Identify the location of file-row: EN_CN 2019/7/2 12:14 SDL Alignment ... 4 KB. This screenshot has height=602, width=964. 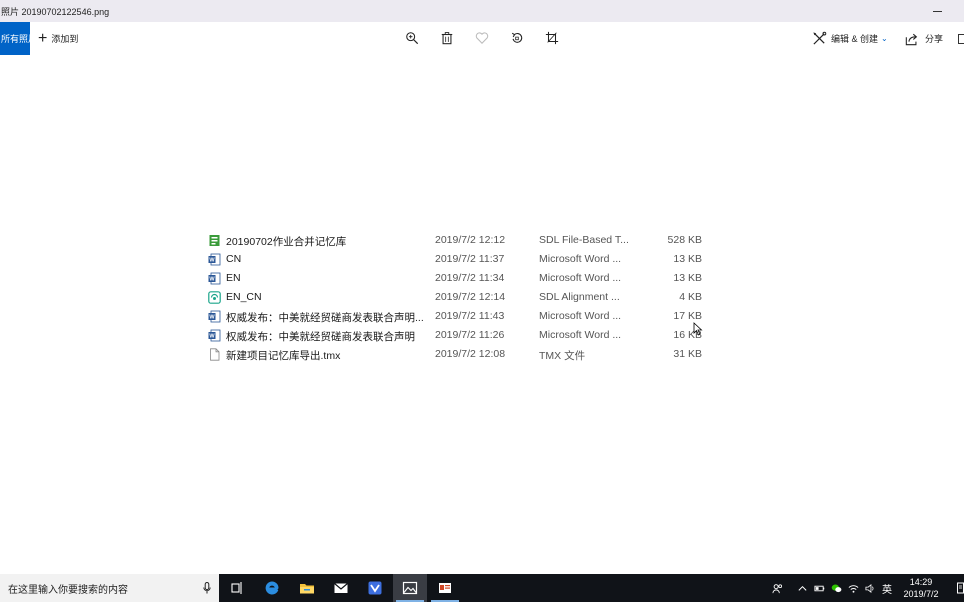
(458, 297).